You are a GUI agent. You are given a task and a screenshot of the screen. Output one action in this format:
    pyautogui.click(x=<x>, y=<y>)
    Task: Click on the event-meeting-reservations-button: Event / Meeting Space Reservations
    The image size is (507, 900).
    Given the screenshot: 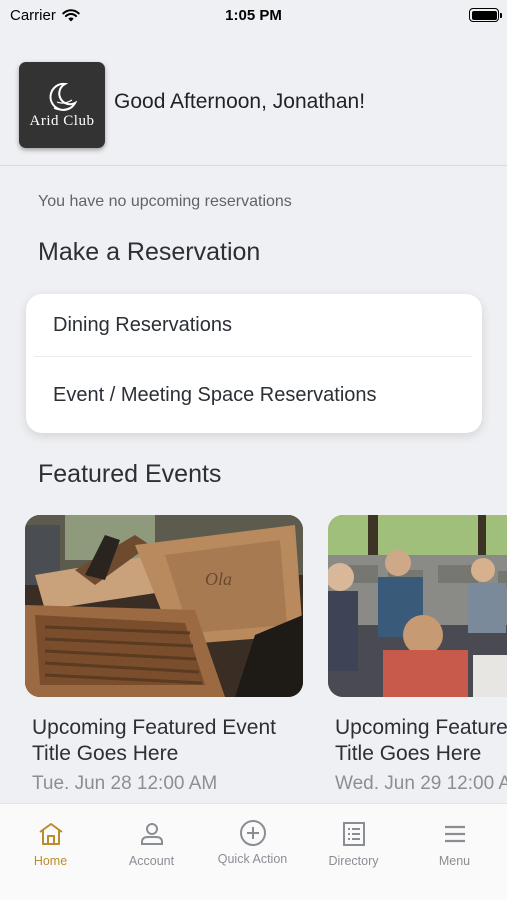 What is the action you would take?
    pyautogui.click(x=215, y=395)
    